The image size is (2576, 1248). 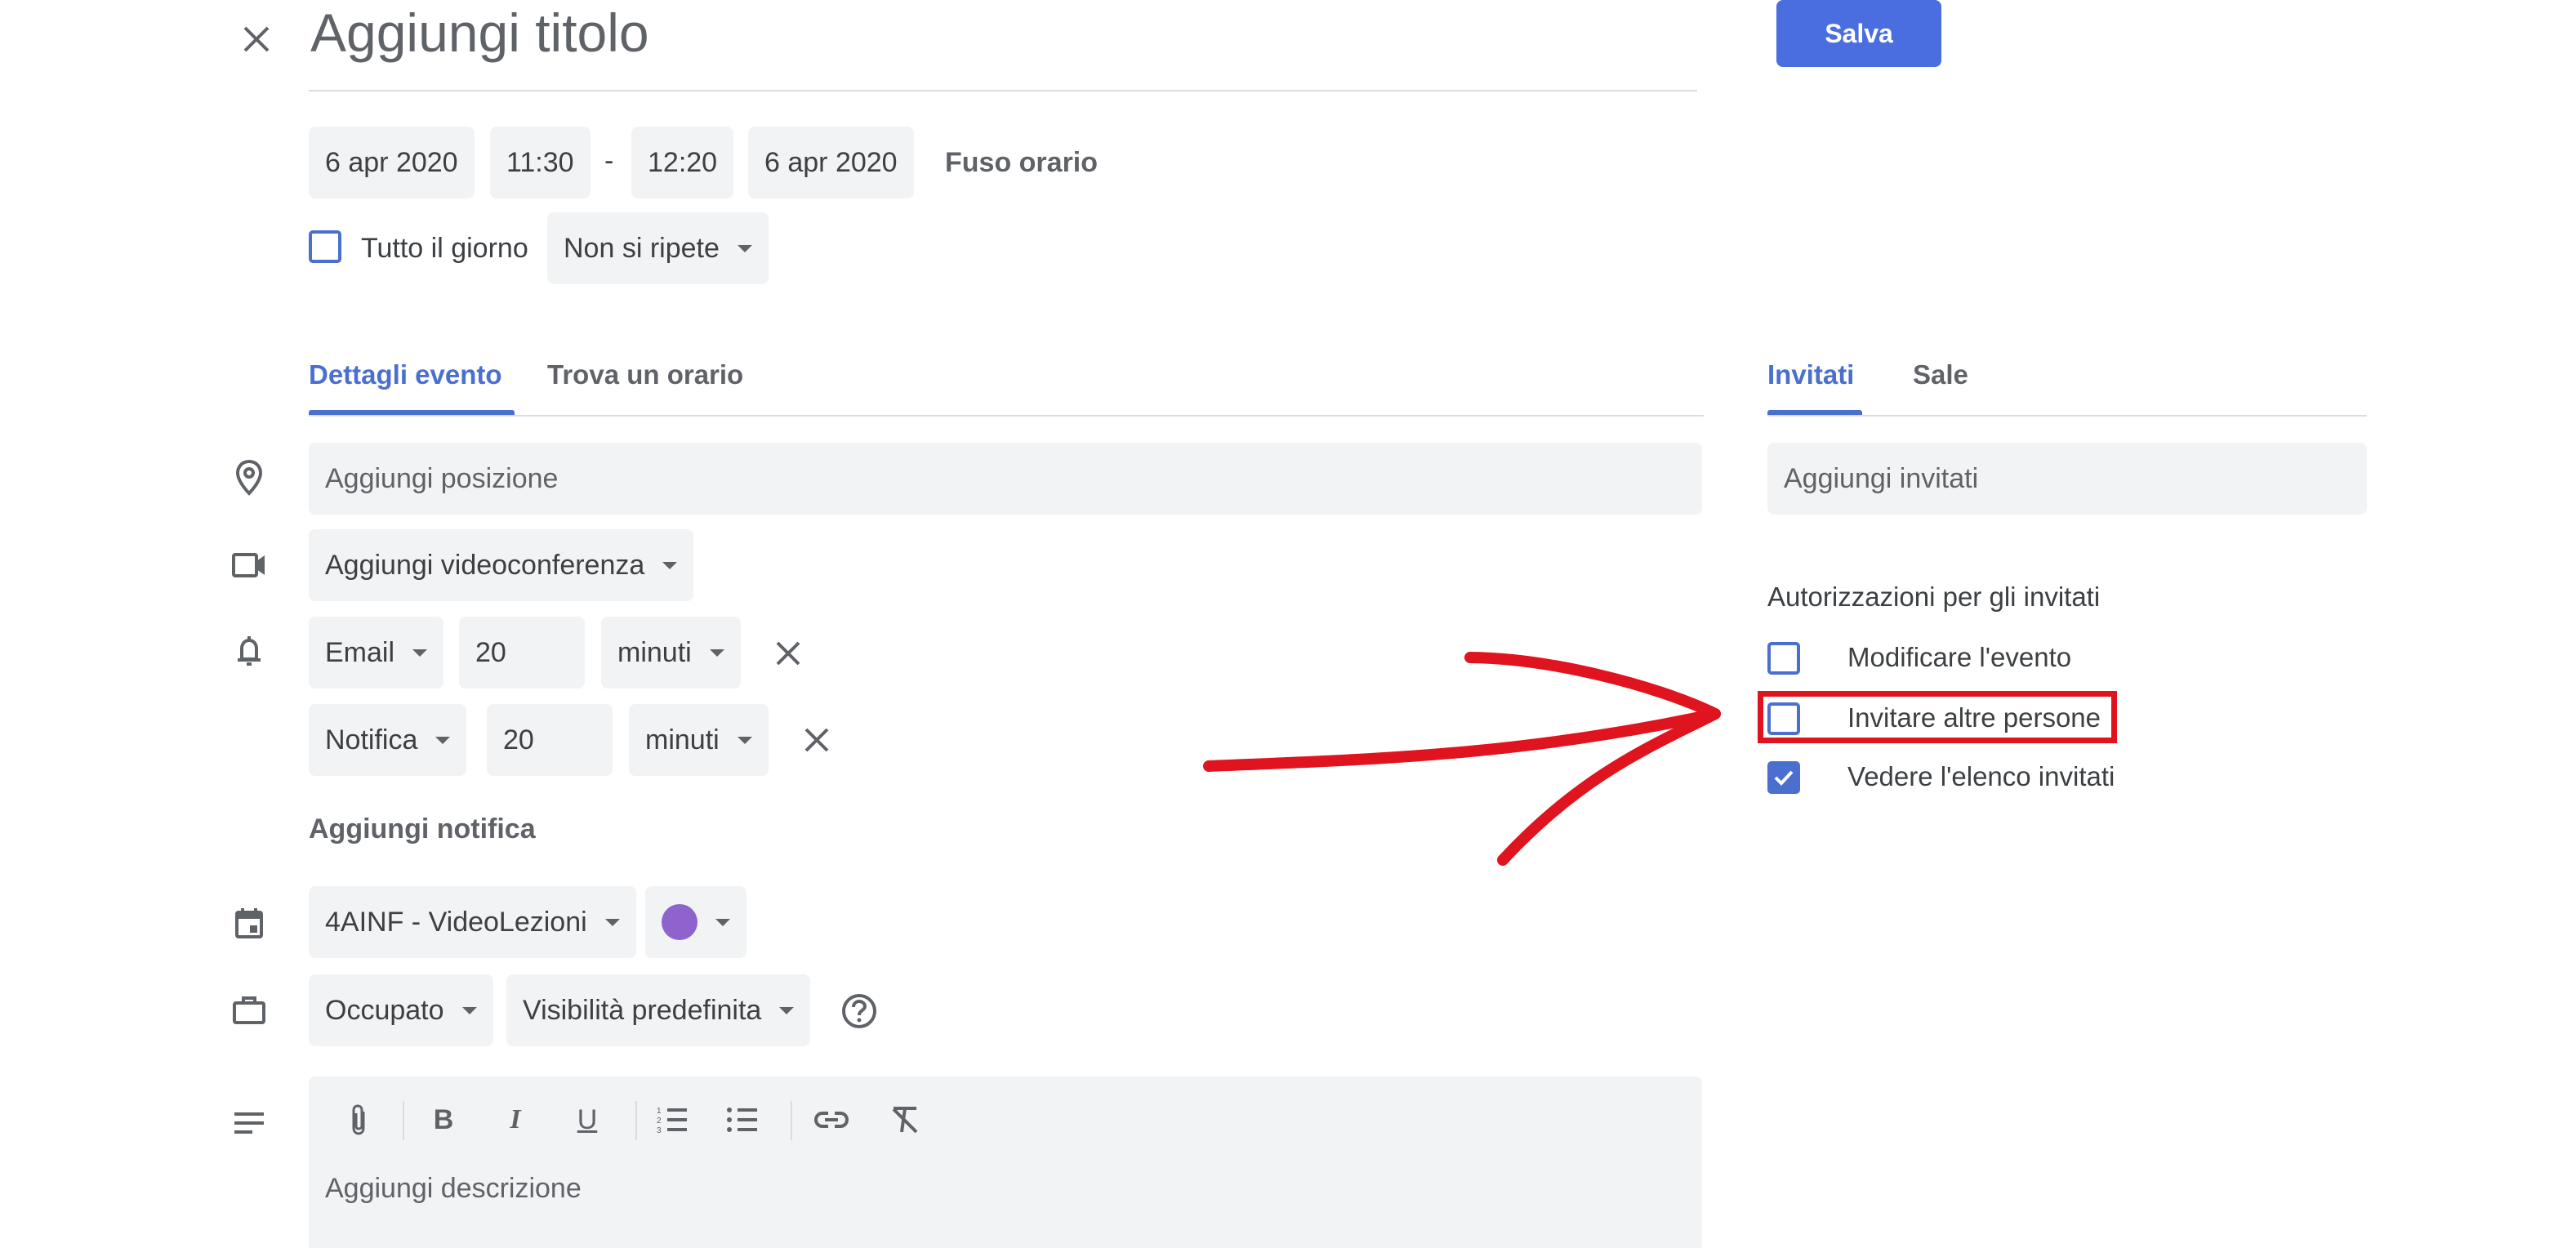 I want to click on add-notification-link: Aggiungi notifica, so click(x=422, y=829).